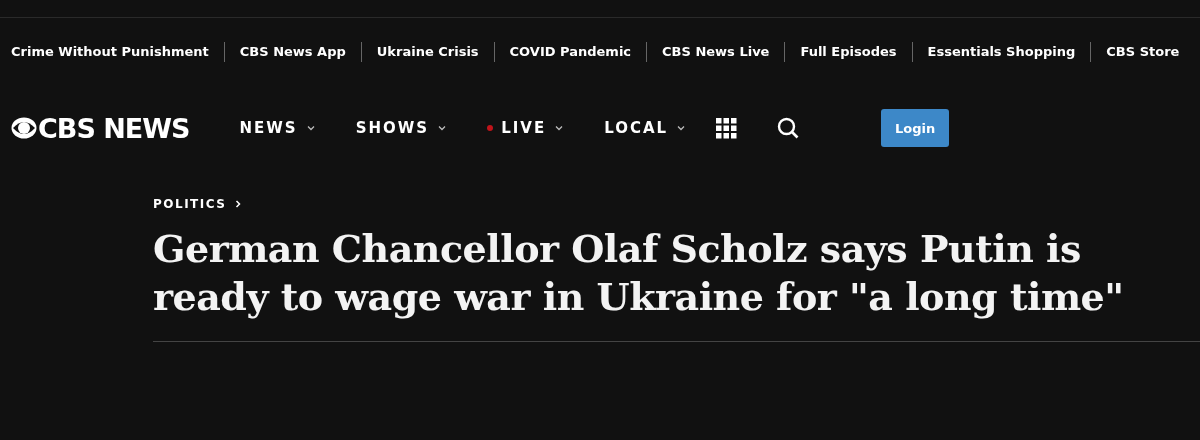 This screenshot has width=1200, height=440. What do you see at coordinates (114, 128) in the screenshot?
I see `logo-text: CBS NEWS` at bounding box center [114, 128].